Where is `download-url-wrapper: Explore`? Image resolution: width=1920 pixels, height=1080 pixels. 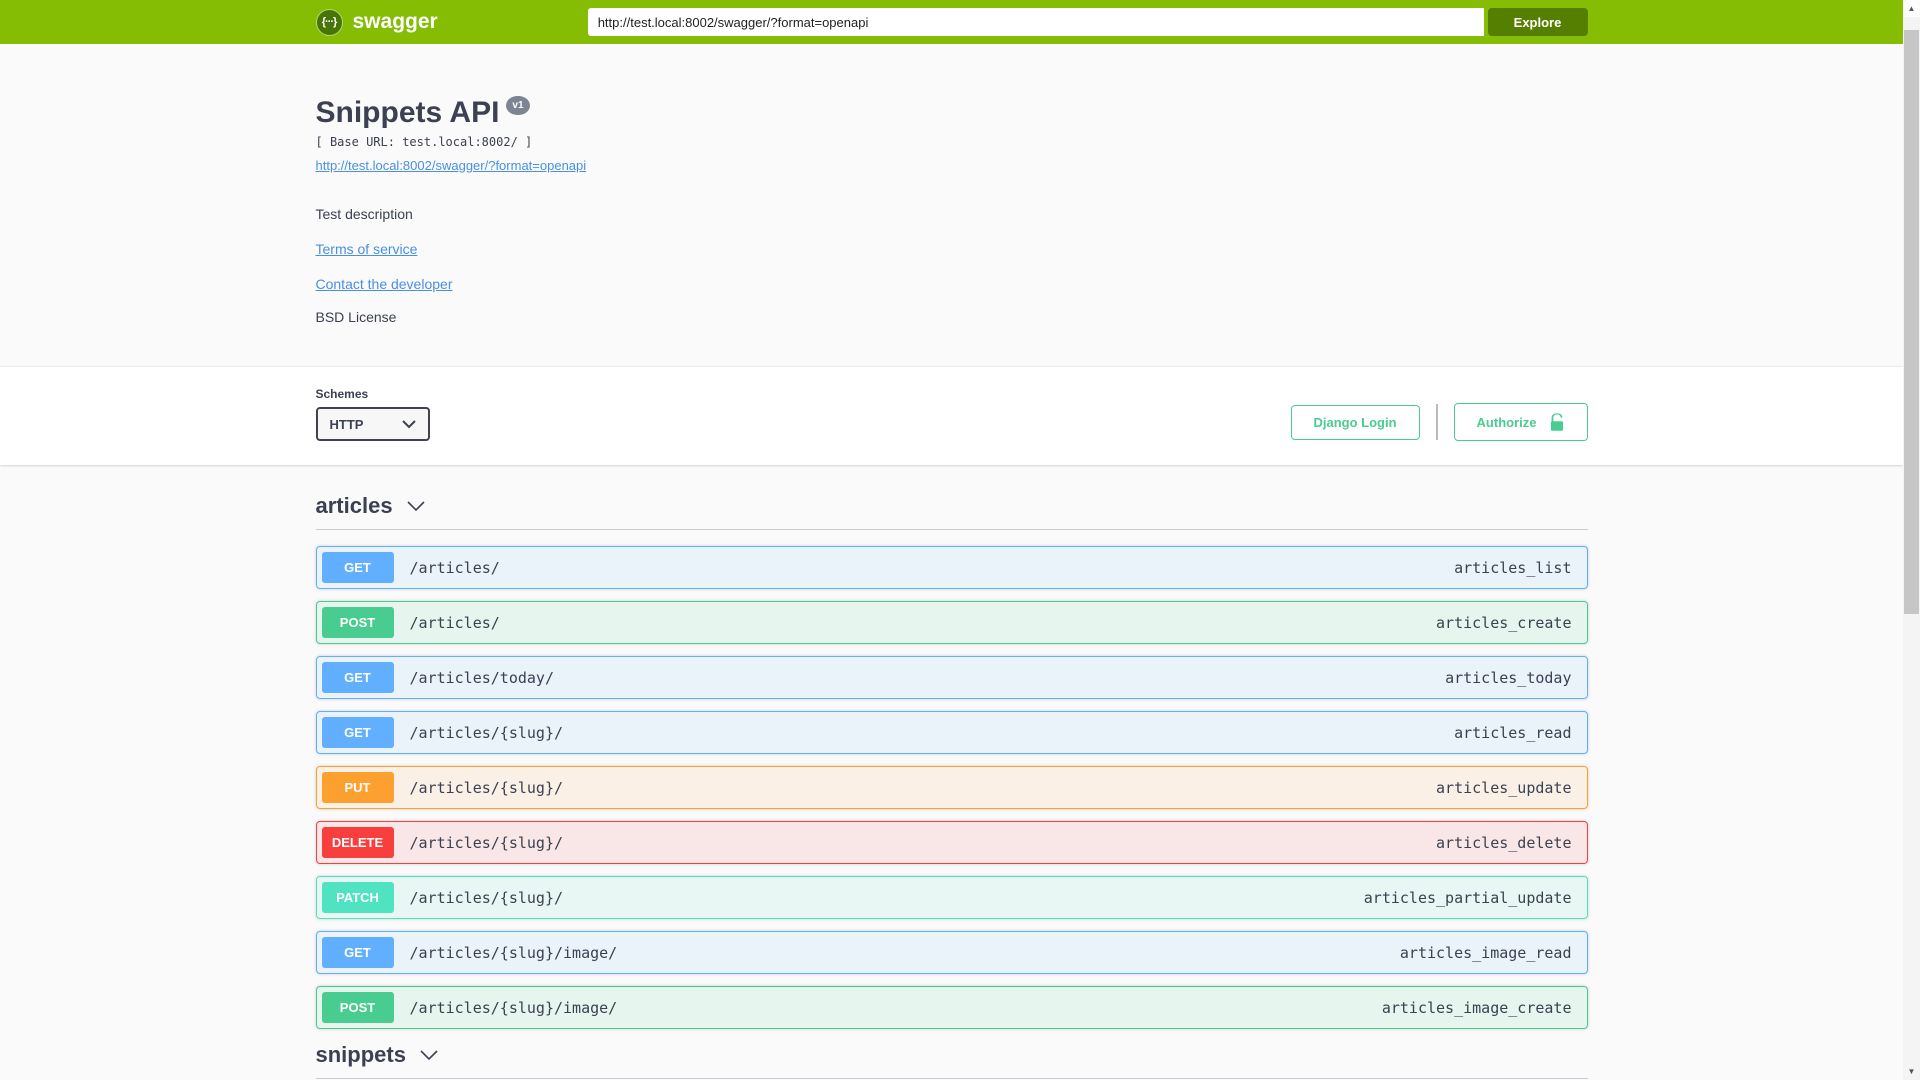
download-url-wrapper: Explore is located at coordinates (1087, 22).